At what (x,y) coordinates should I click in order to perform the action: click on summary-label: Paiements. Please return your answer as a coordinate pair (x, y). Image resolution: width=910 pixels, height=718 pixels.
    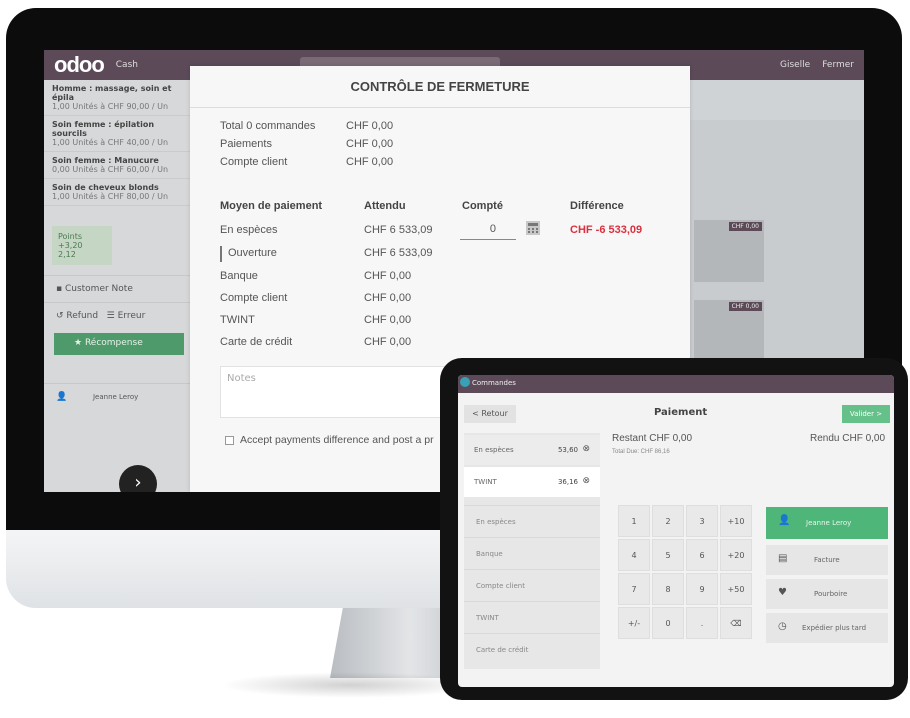
    Looking at the image, I should click on (246, 144).